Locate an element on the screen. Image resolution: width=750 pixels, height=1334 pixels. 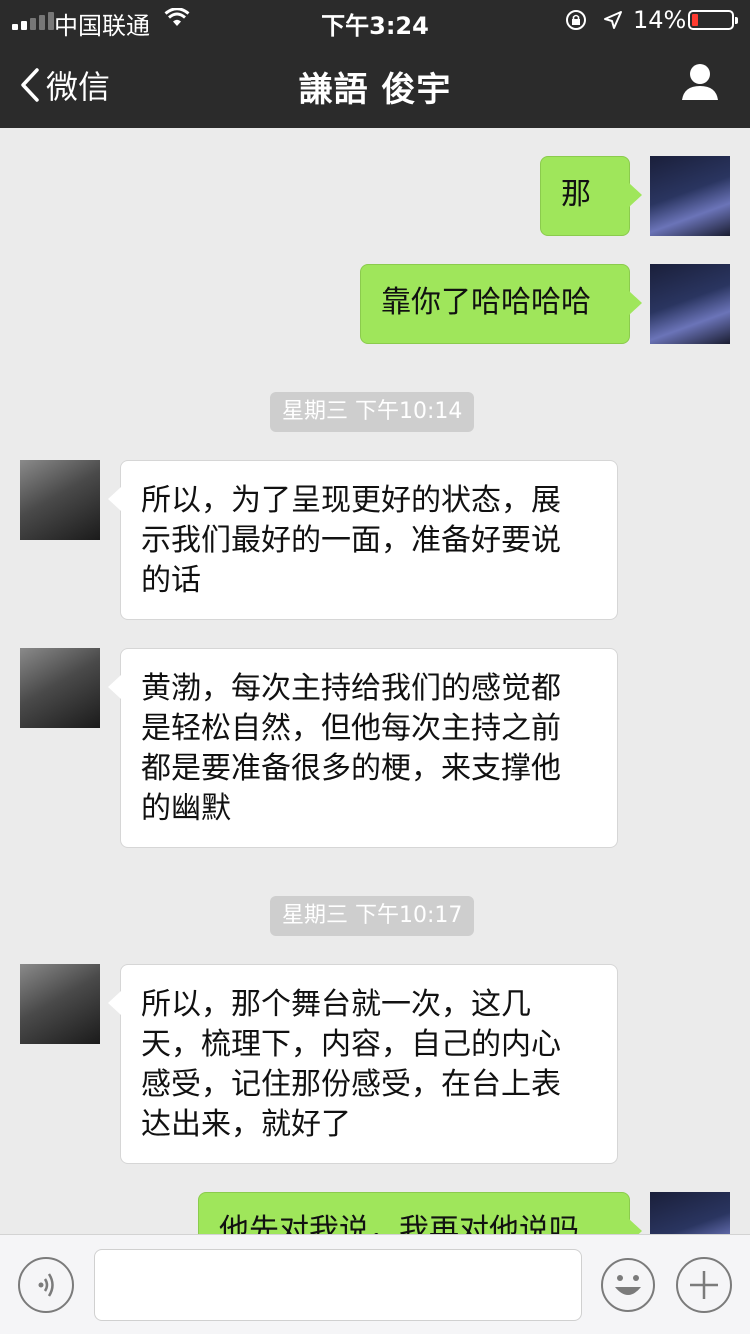
location-arrow-icon is located at coordinates (613, 20).